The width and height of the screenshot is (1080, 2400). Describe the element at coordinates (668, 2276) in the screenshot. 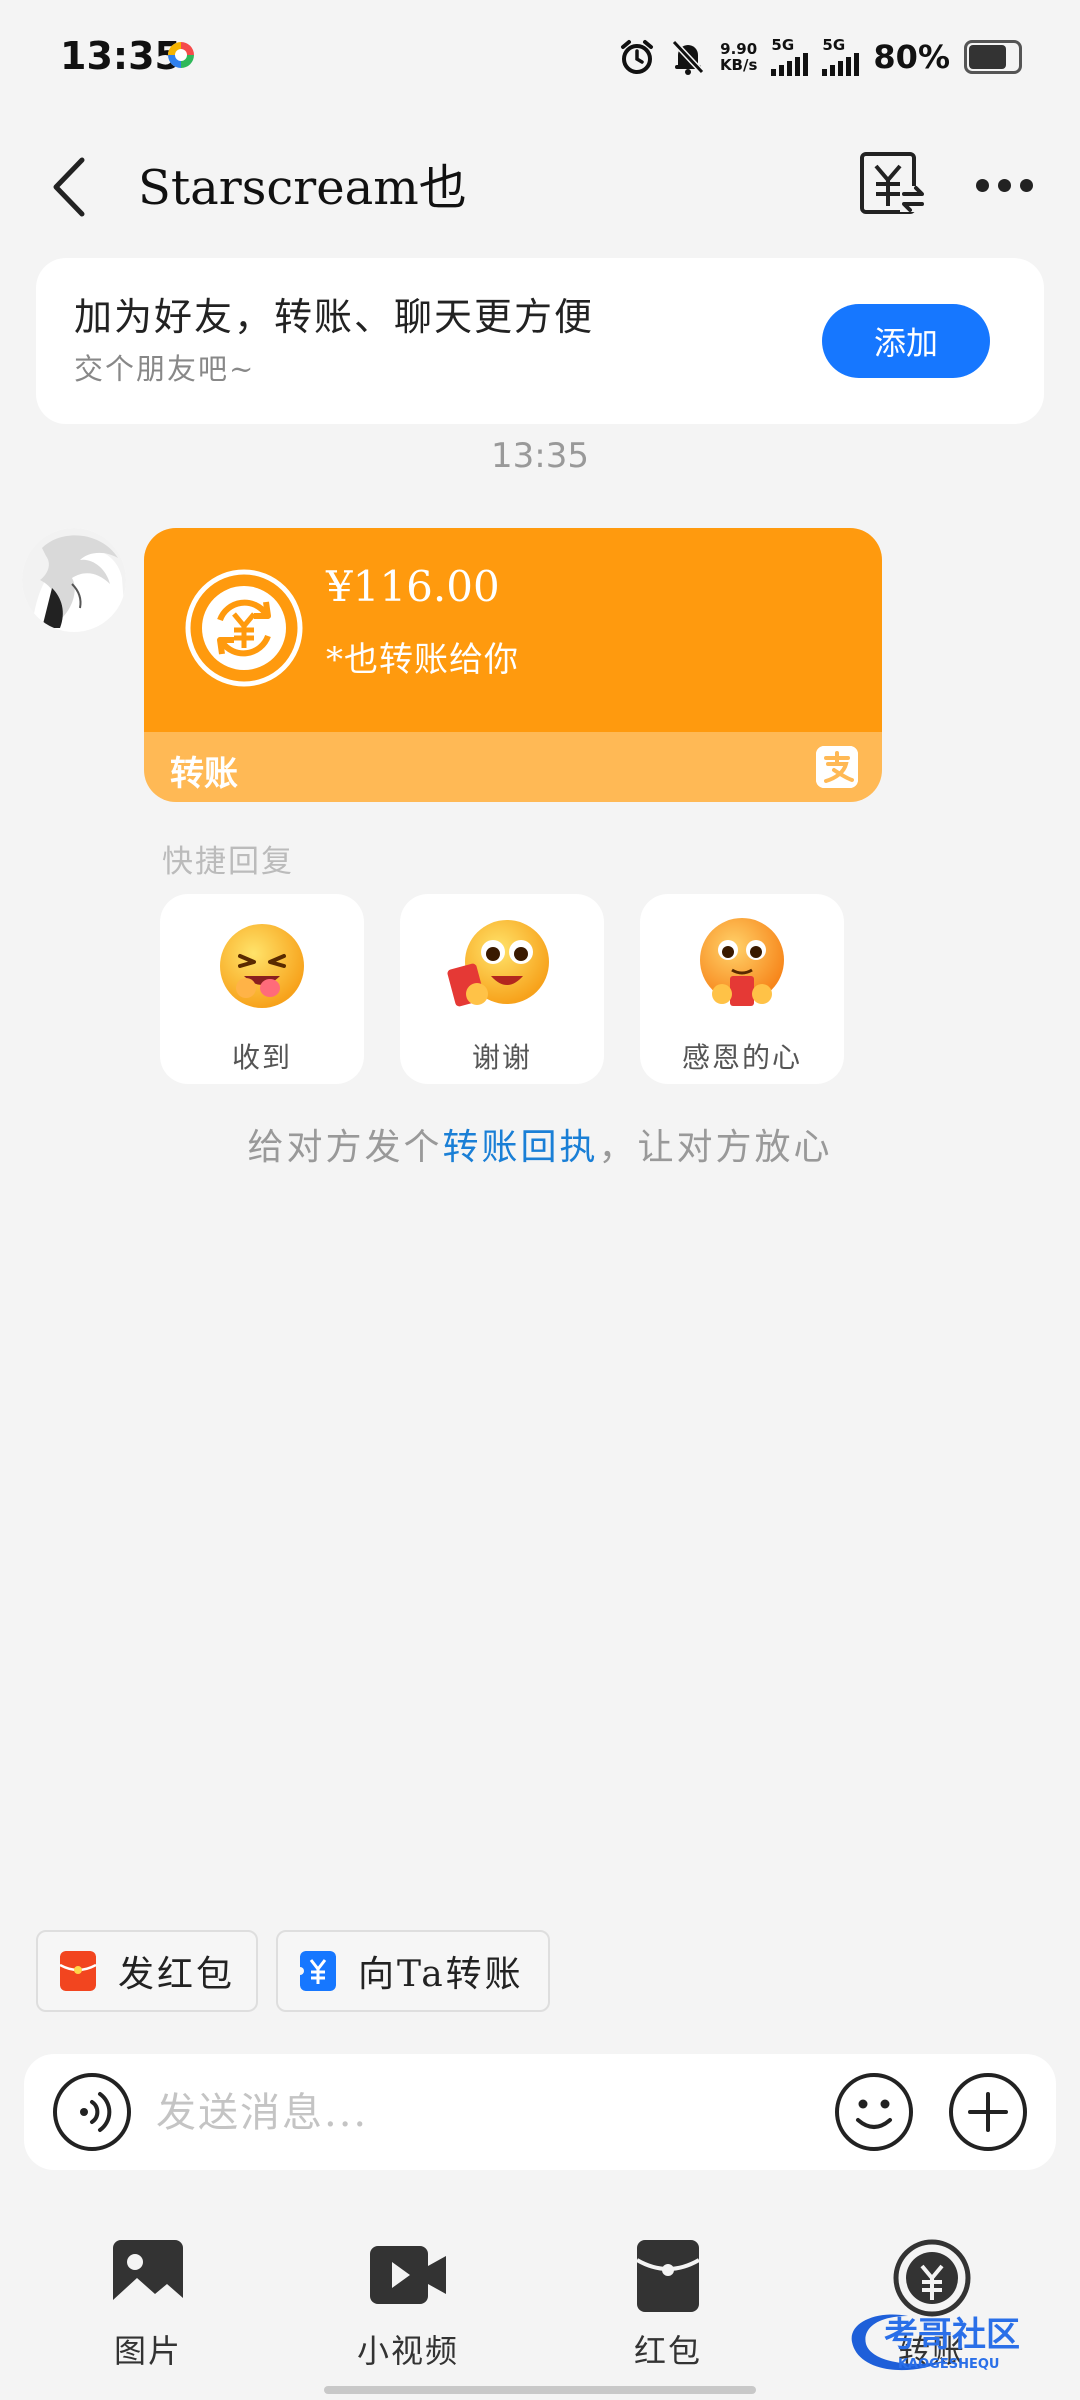

I see `red-packet-outline-icon` at that location.